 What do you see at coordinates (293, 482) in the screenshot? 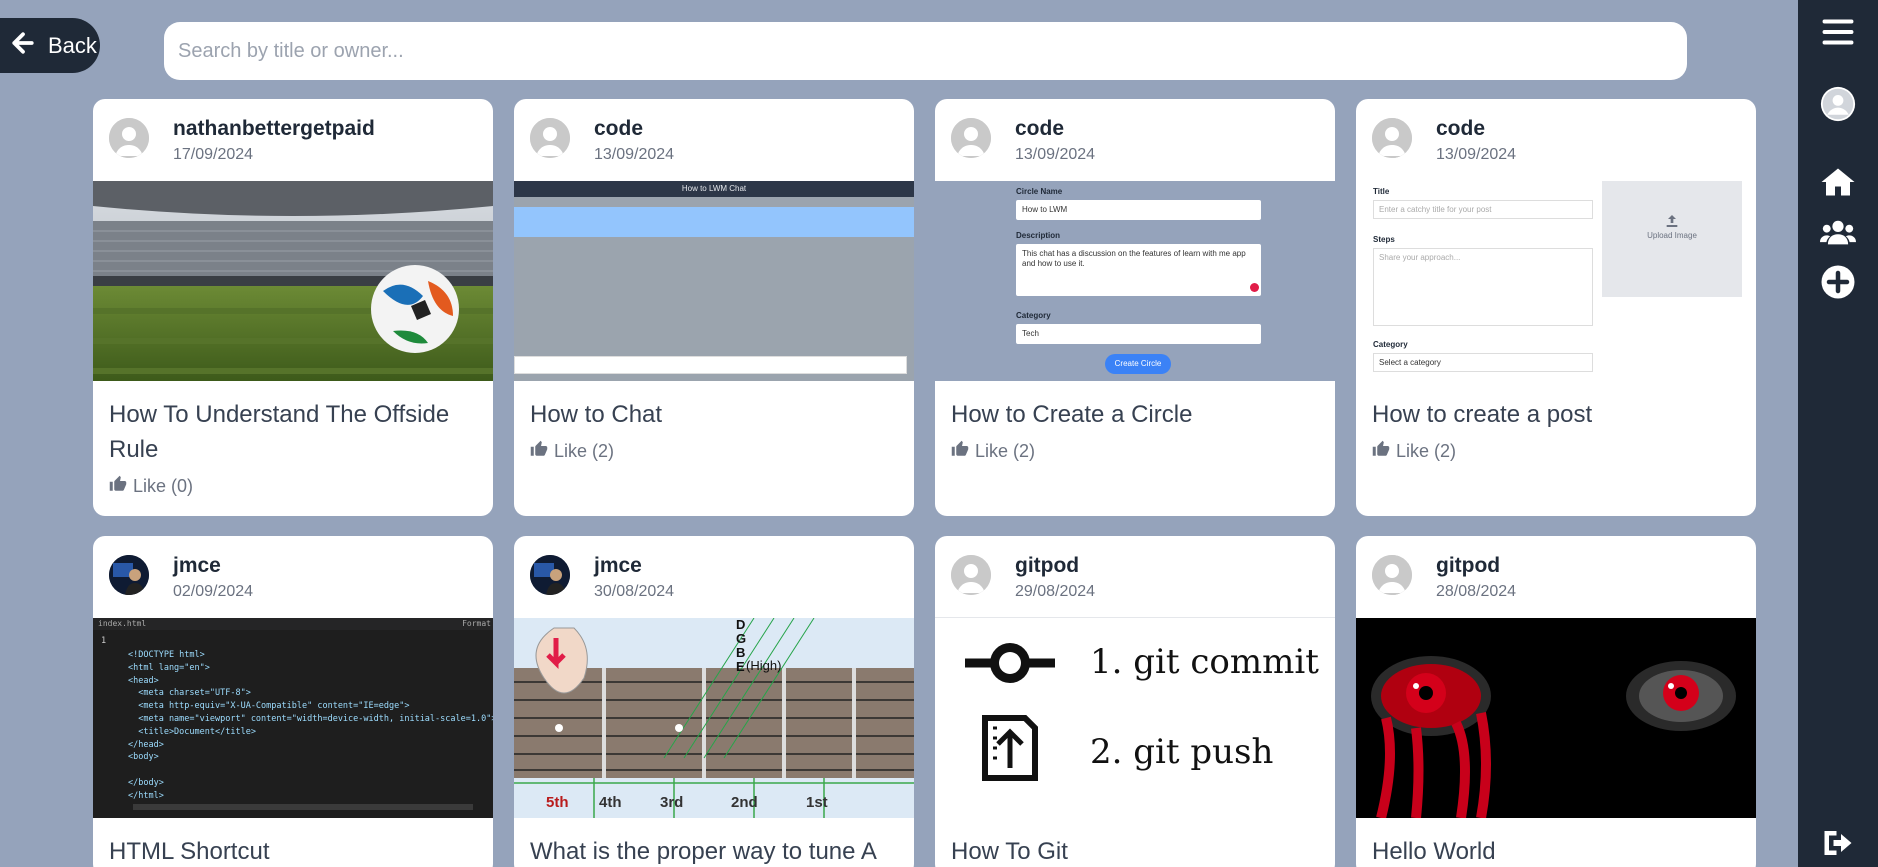
I see `like-button: Like (0)` at bounding box center [293, 482].